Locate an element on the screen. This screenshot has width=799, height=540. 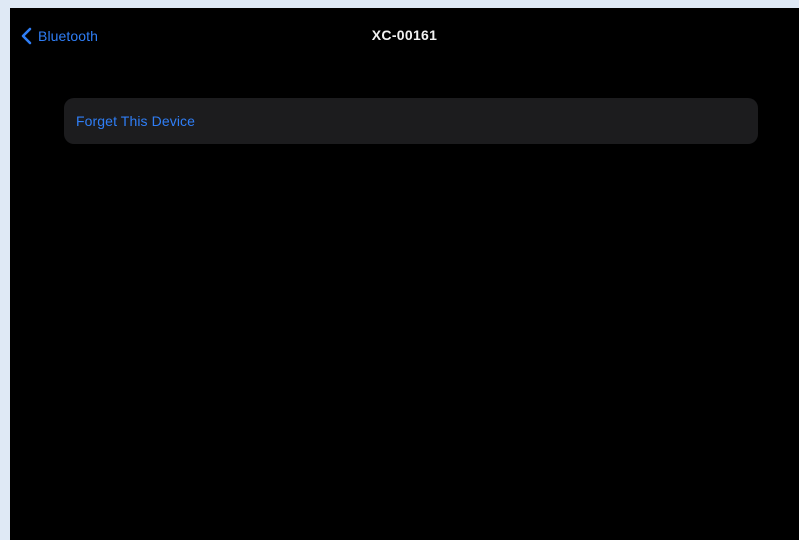
navigation-bar: Bluetooth XC-00161 is located at coordinates (404, 37).